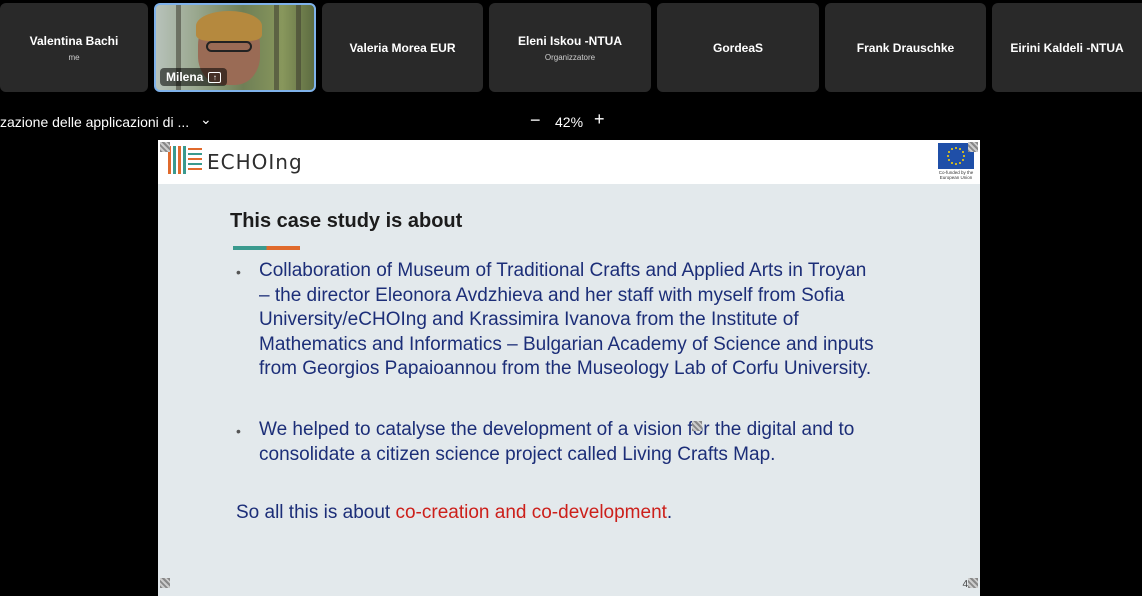  I want to click on participant-name: Valentina Bachi, so click(74, 40).